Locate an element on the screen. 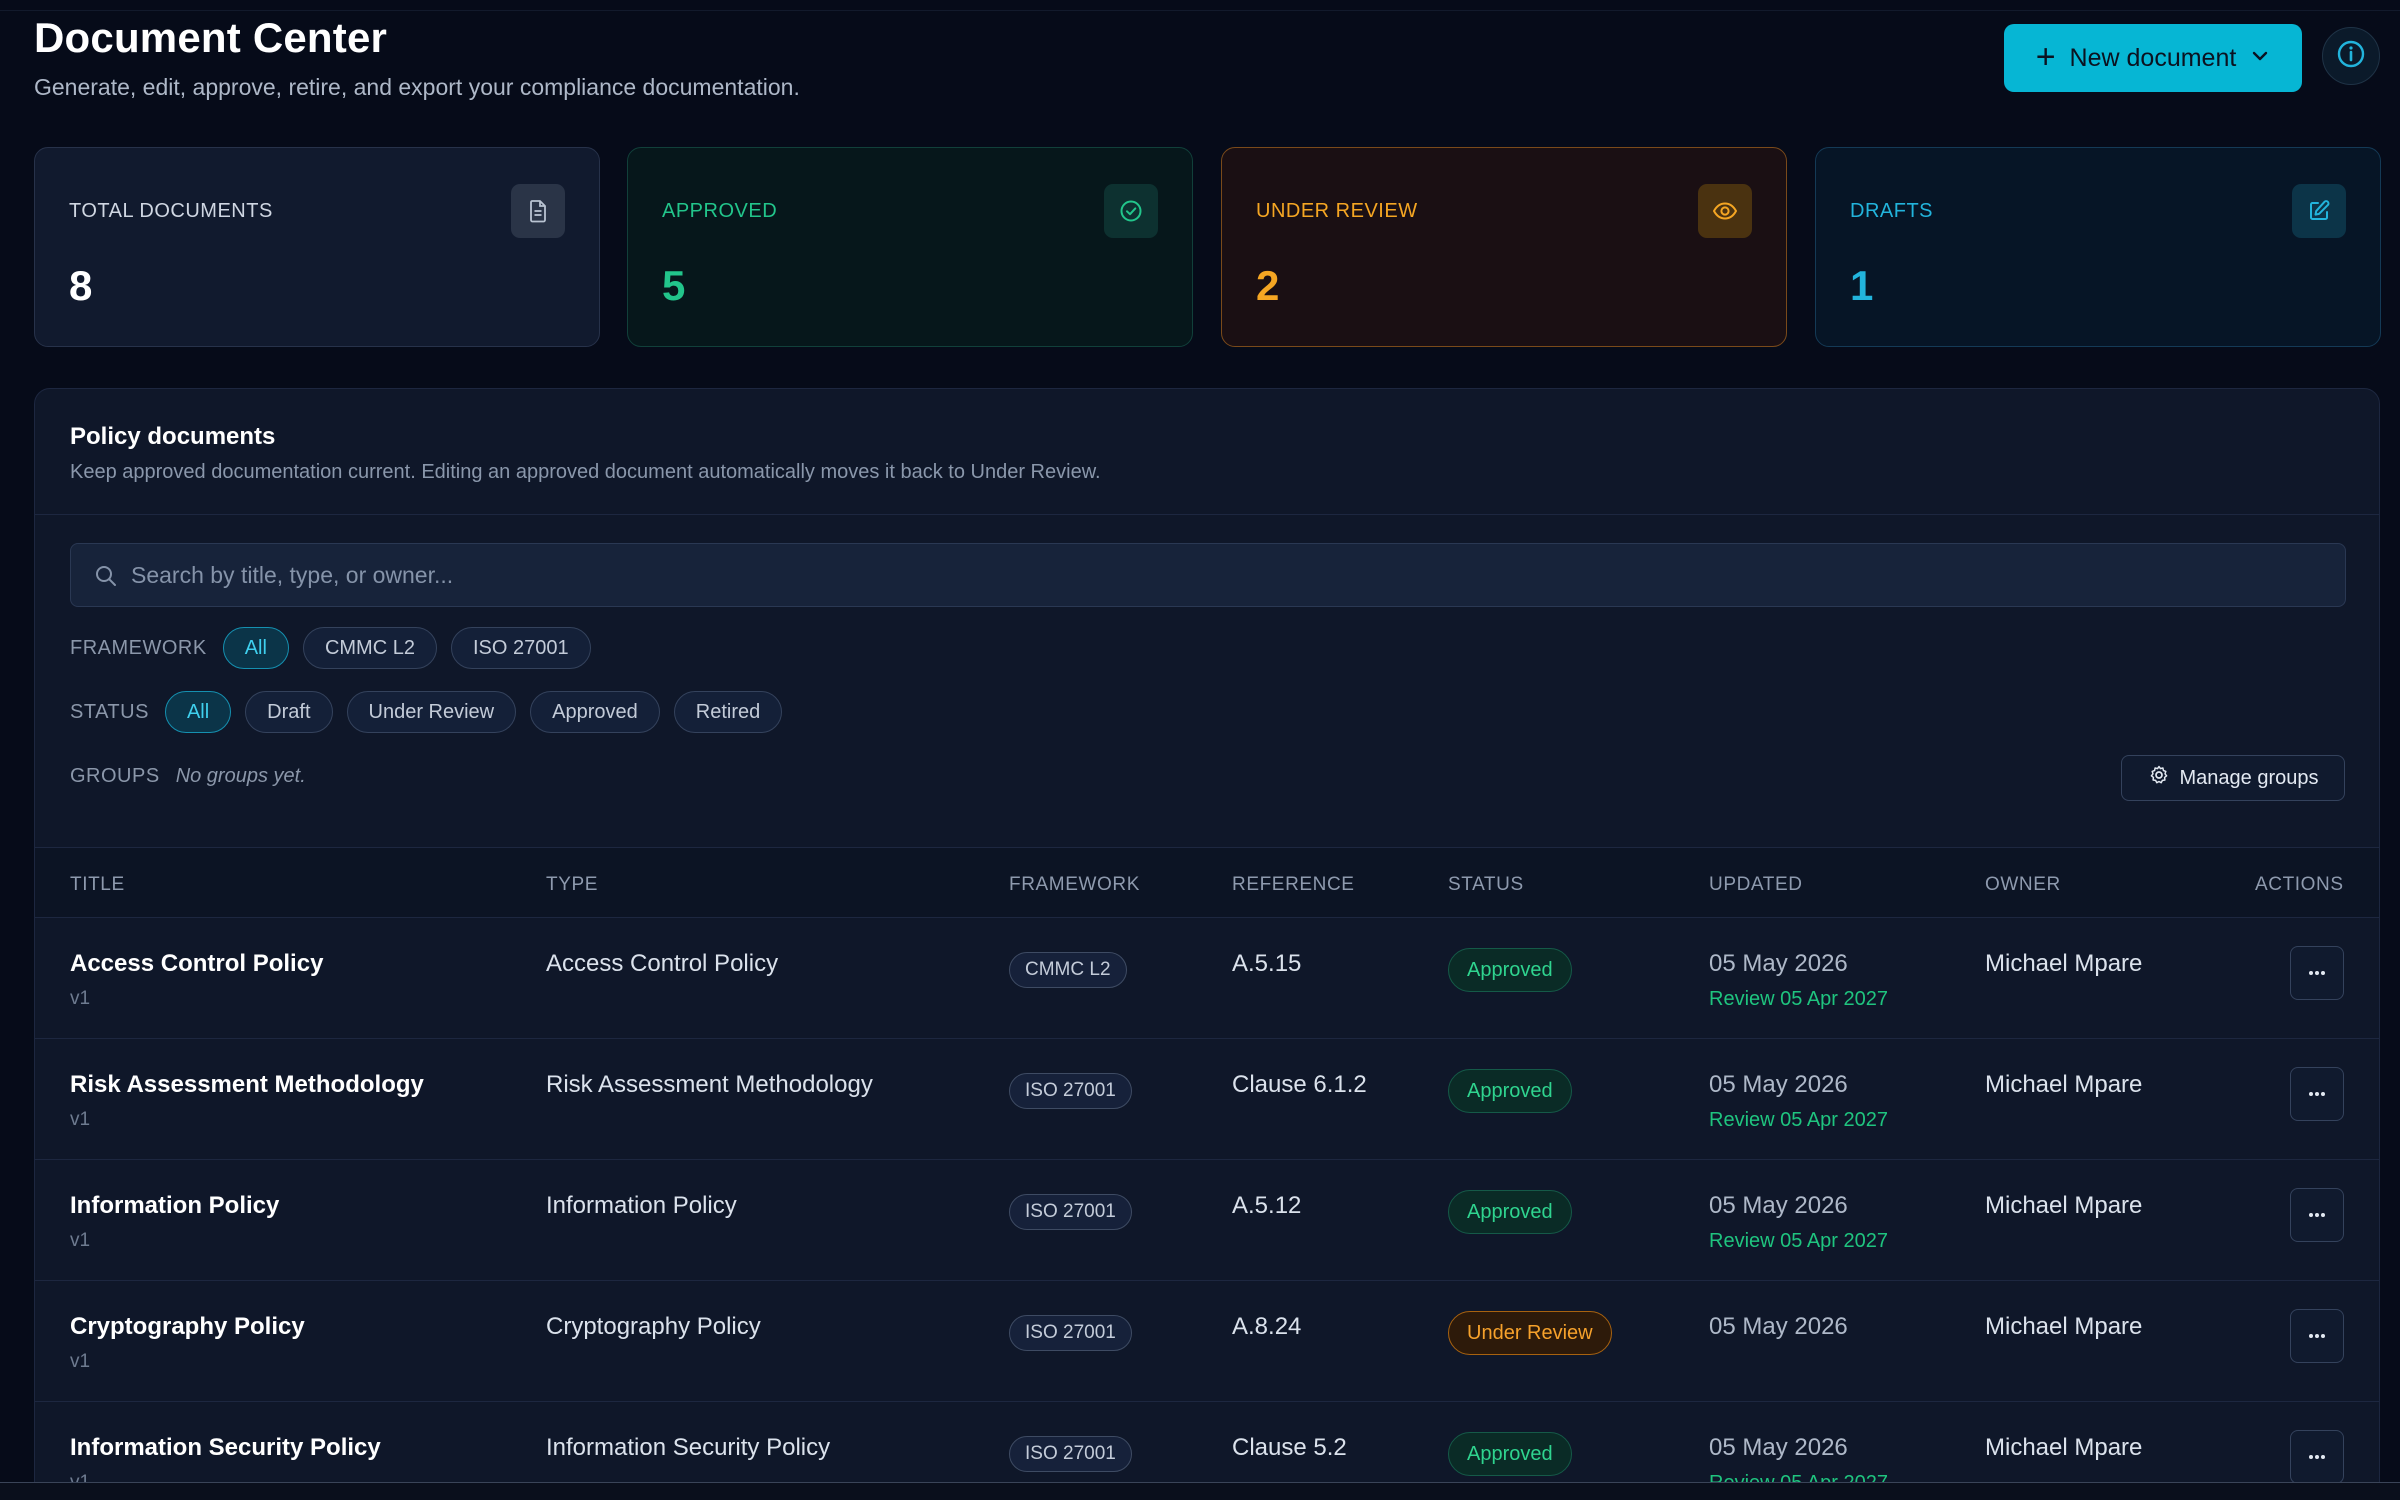  manage-groups-button: Manage groups is located at coordinates (2233, 778).